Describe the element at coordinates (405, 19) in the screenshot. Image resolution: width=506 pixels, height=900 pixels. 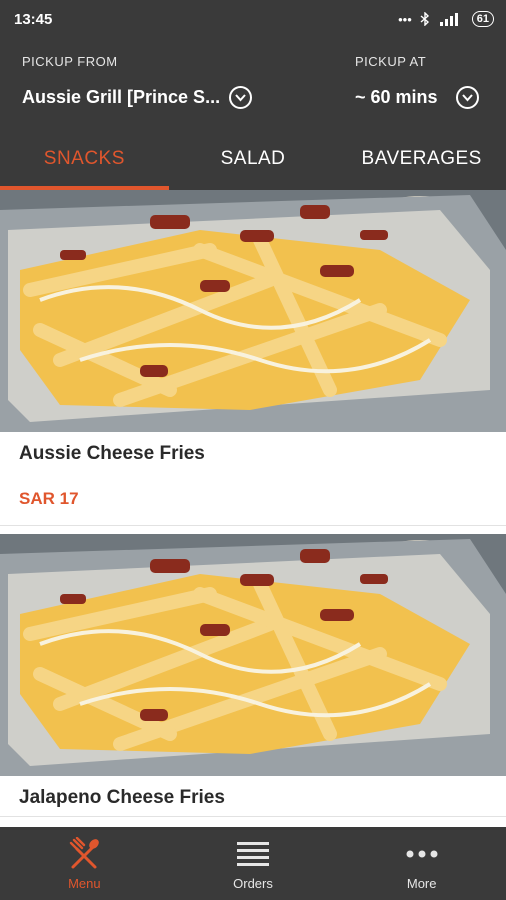
I see `dots-icon: •••` at that location.